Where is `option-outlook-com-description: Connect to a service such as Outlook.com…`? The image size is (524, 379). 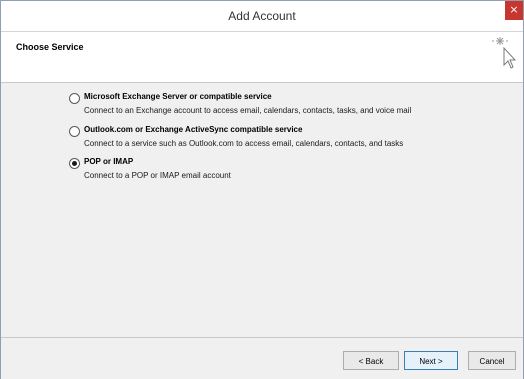 option-outlook-com-description: Connect to a service such as Outlook.com… is located at coordinates (244, 143).